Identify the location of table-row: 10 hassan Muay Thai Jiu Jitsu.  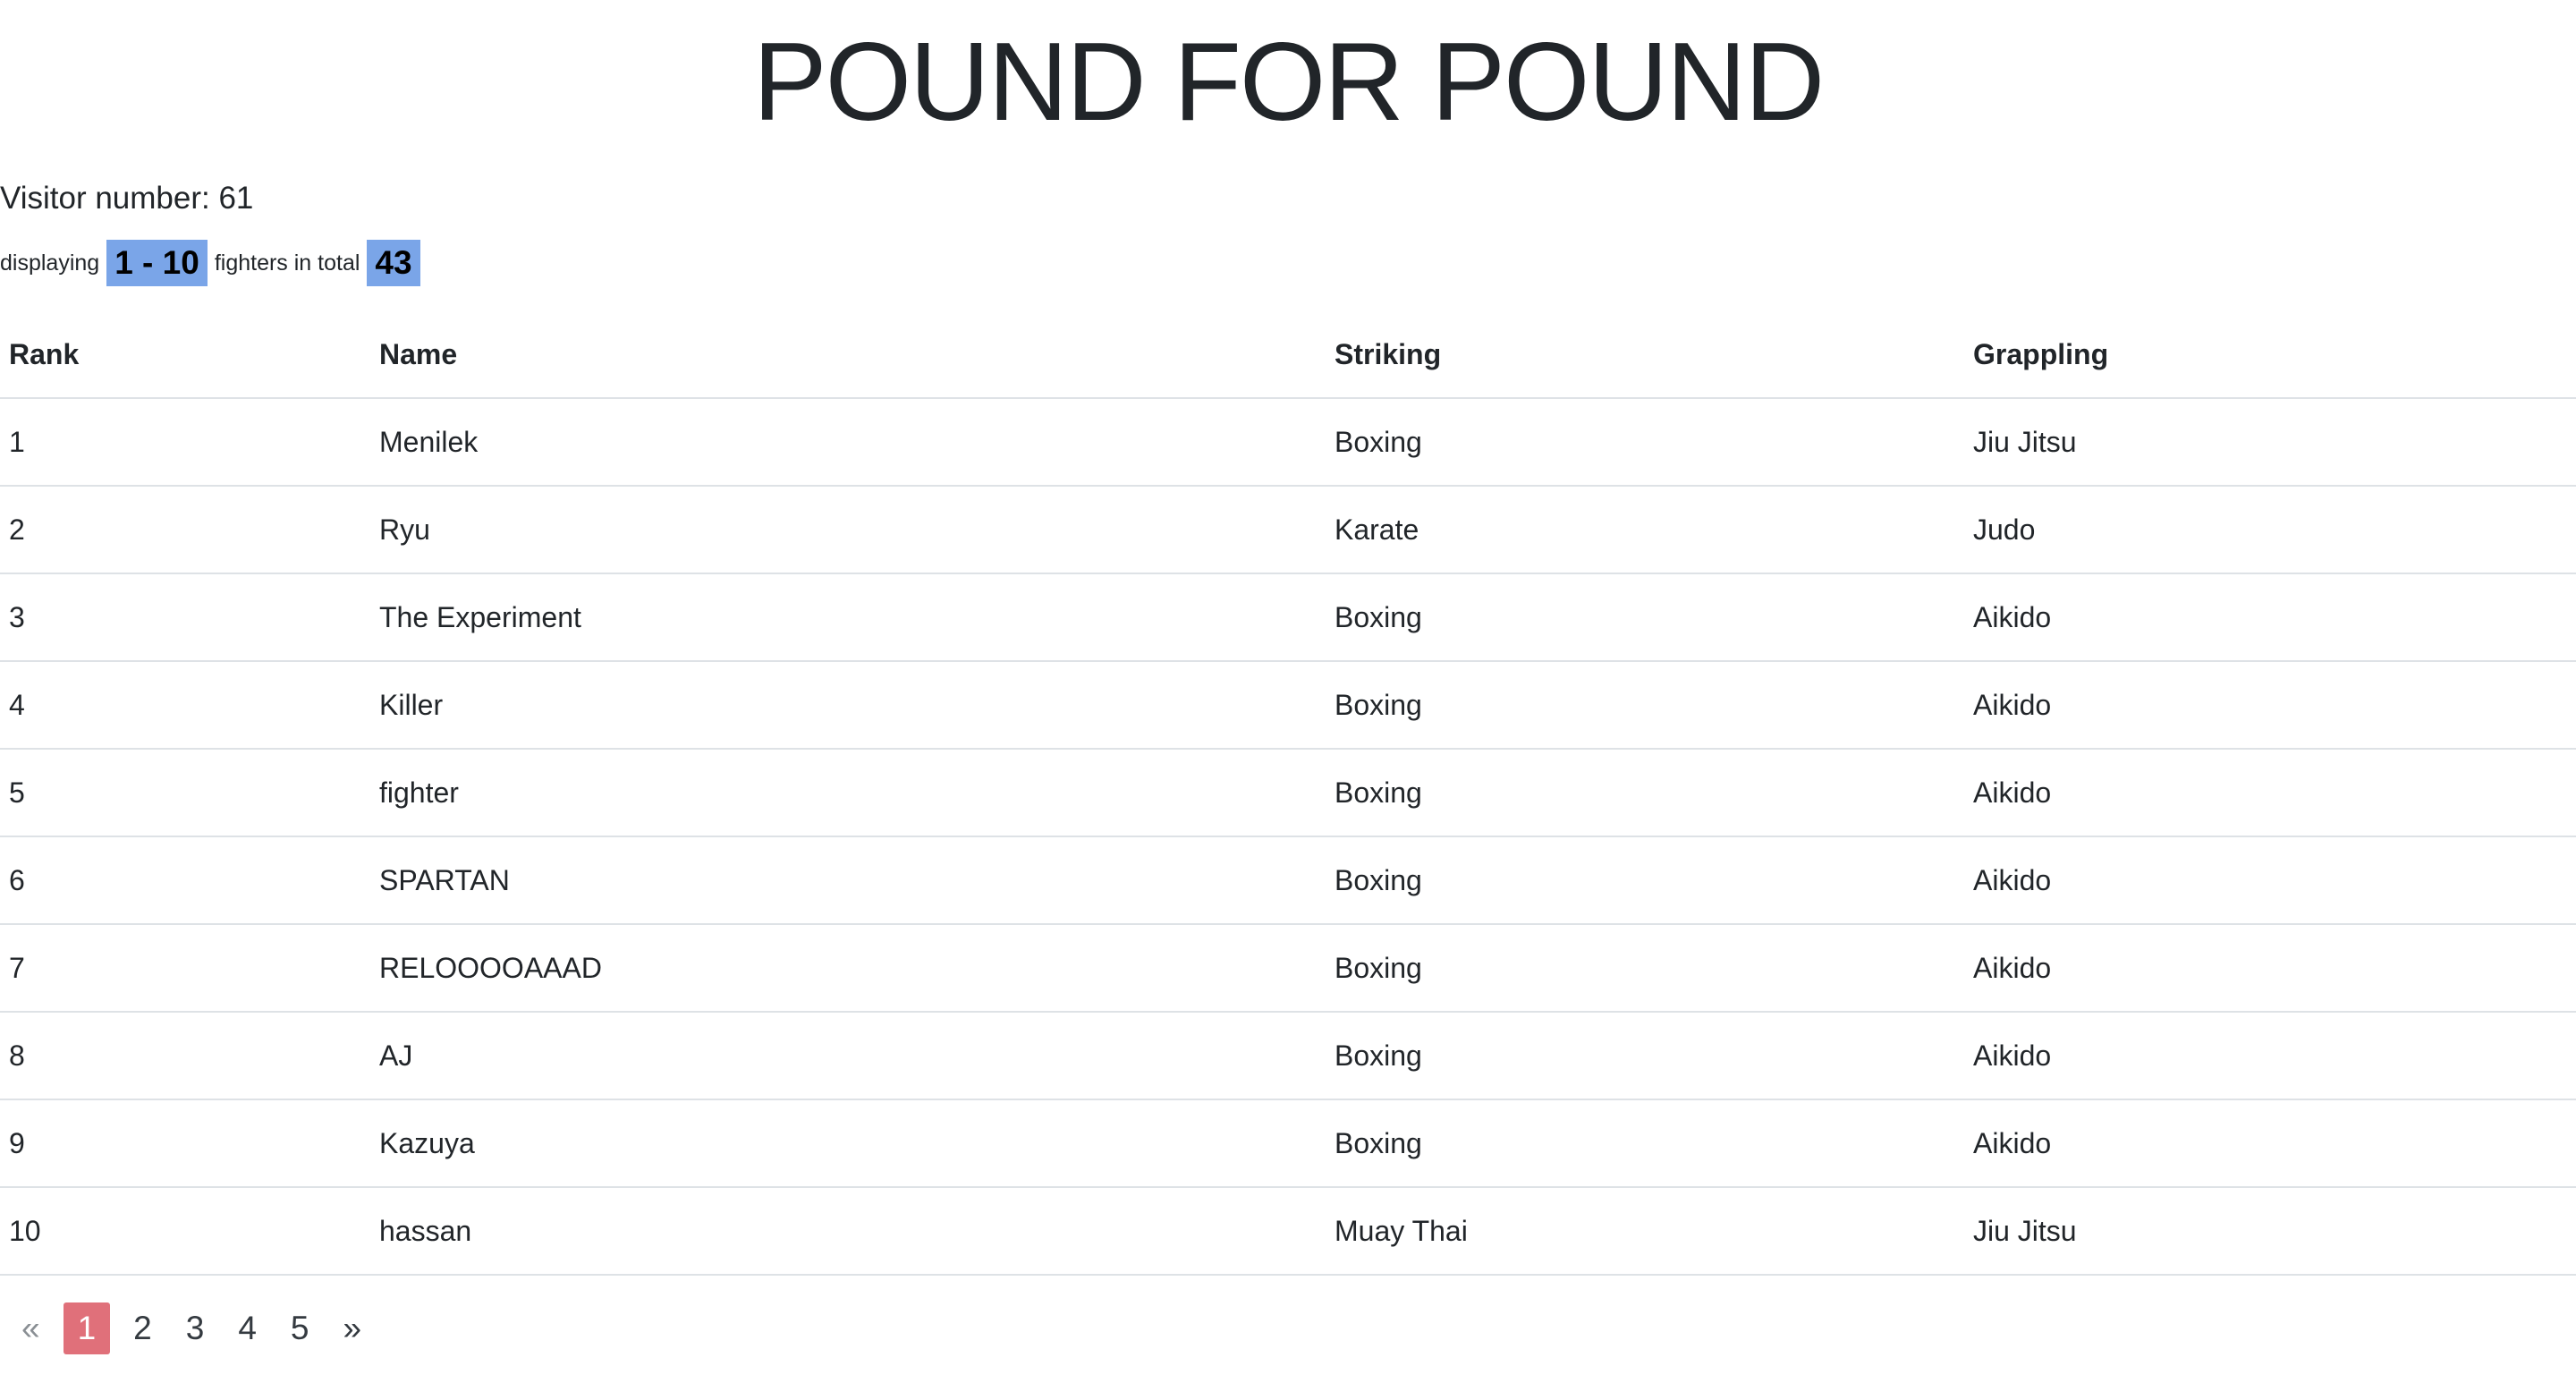
(1288, 1231).